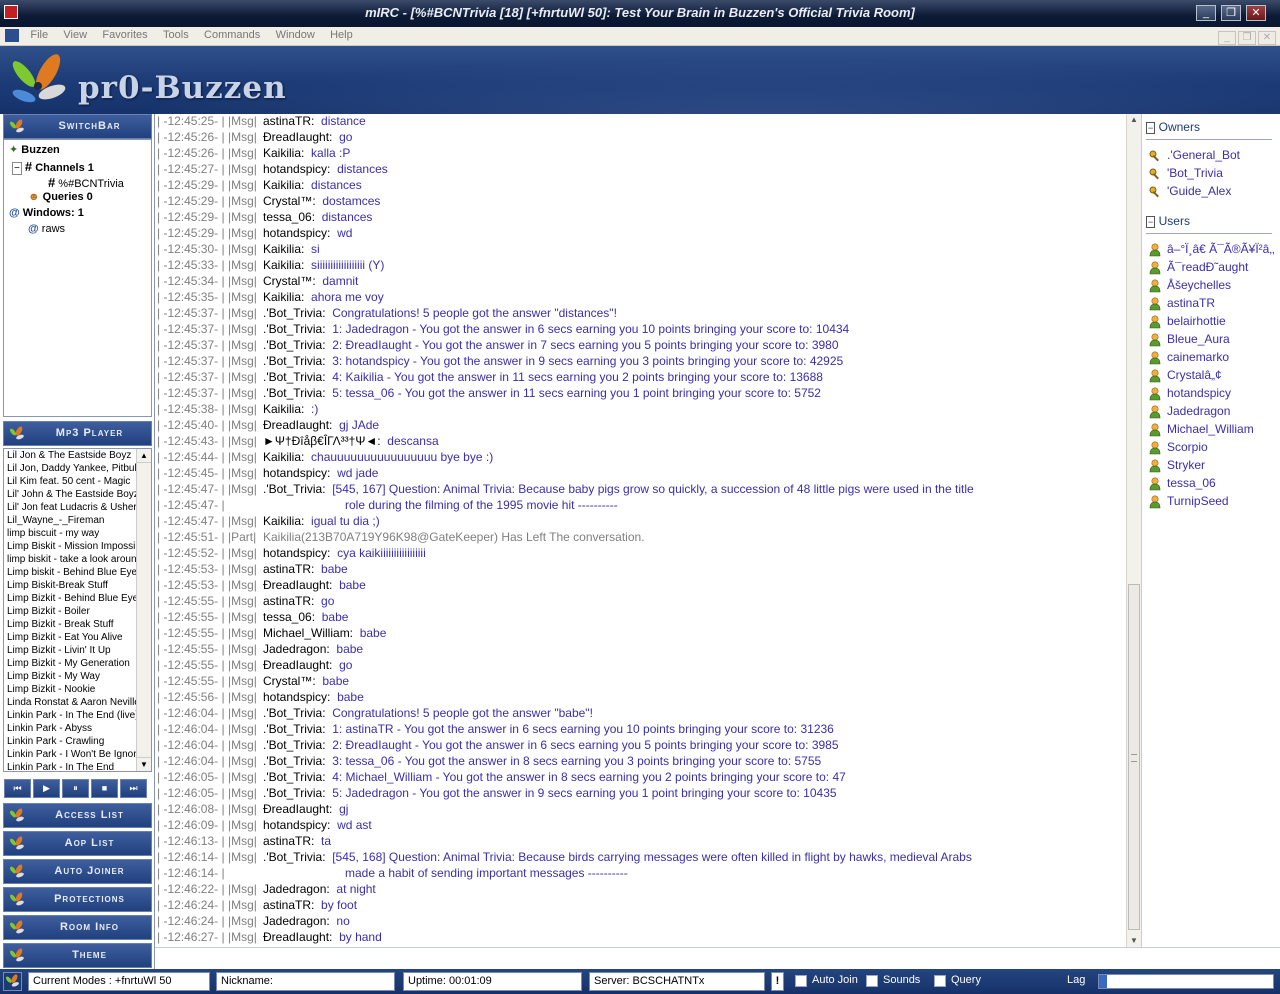 The width and height of the screenshot is (1280, 994). What do you see at coordinates (70, 559) in the screenshot?
I see `playlist-item: limp biskit - take a look around` at bounding box center [70, 559].